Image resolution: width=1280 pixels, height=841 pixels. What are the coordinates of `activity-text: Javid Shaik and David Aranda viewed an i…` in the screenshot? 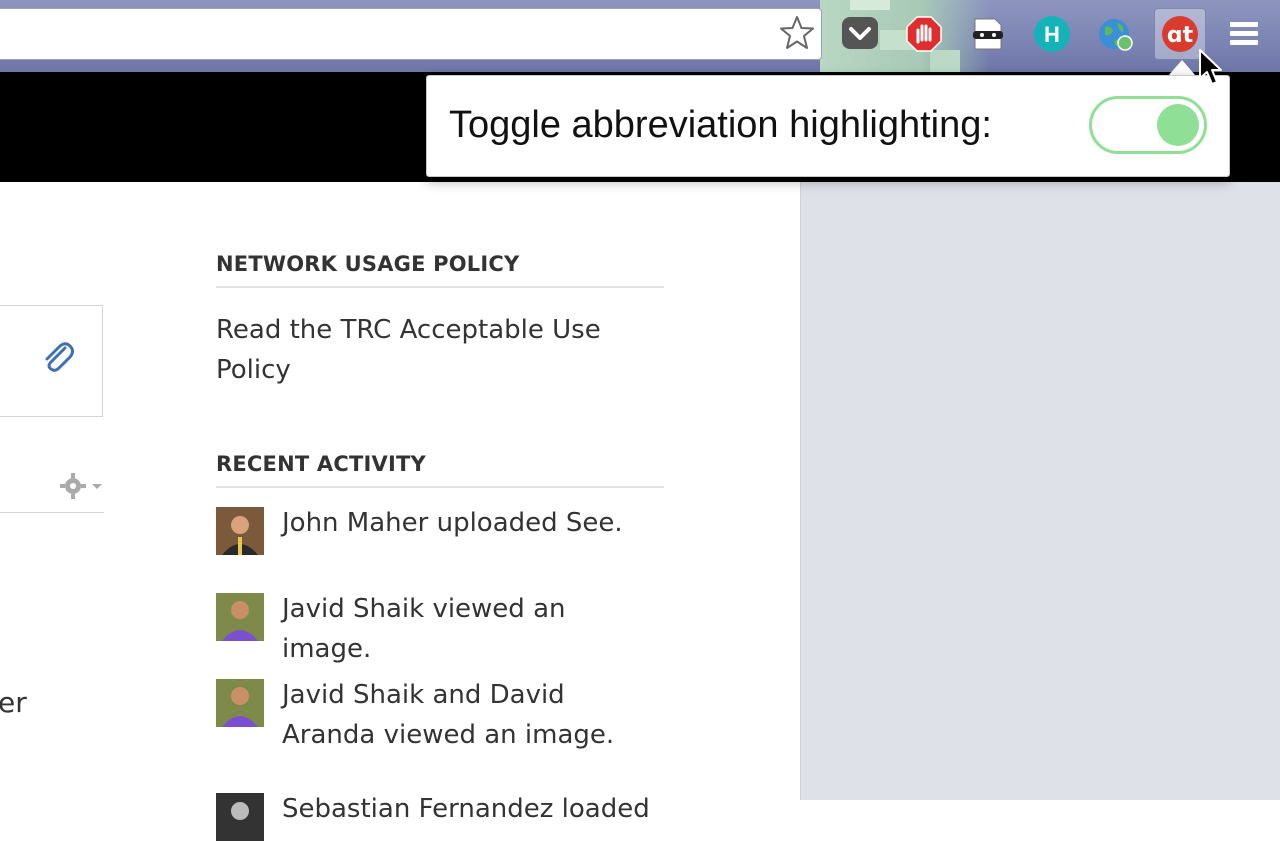 It's located at (467, 715).